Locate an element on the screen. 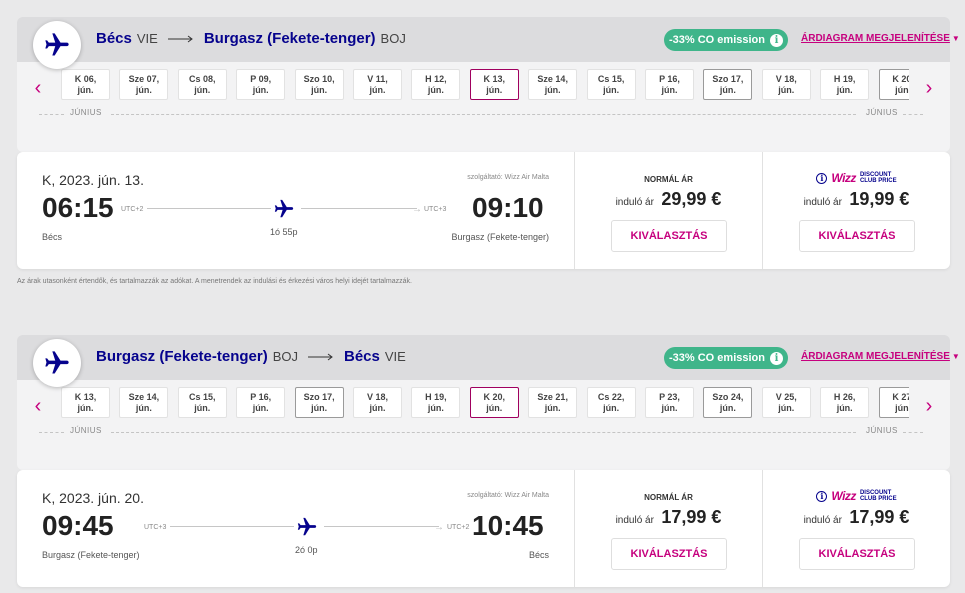 The image size is (965, 593). price-row: induló ár 29,99 € is located at coordinates (668, 199).